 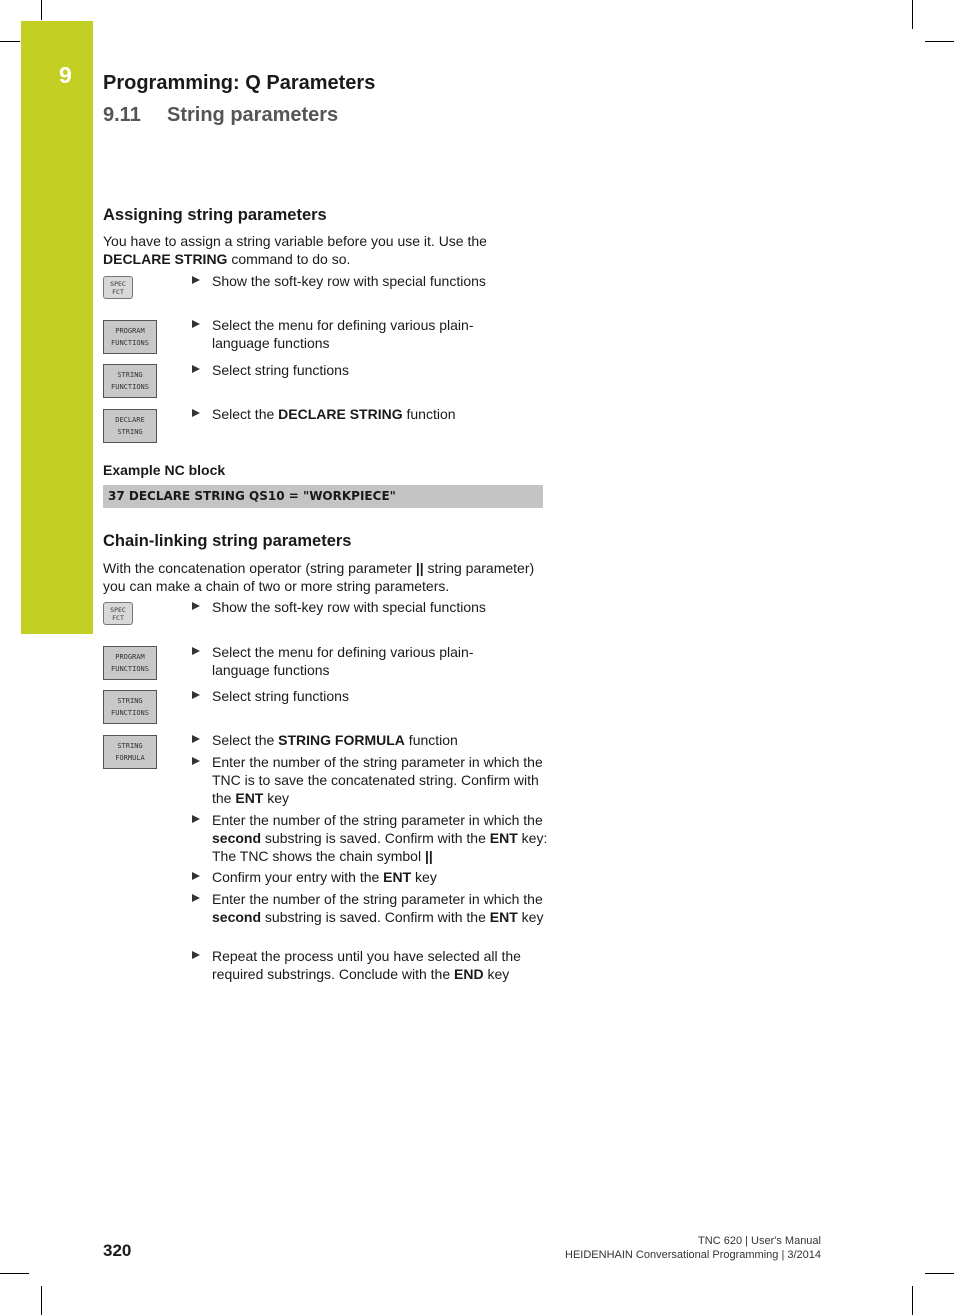 What do you see at coordinates (57, 327) in the screenshot?
I see `chapter-tab` at bounding box center [57, 327].